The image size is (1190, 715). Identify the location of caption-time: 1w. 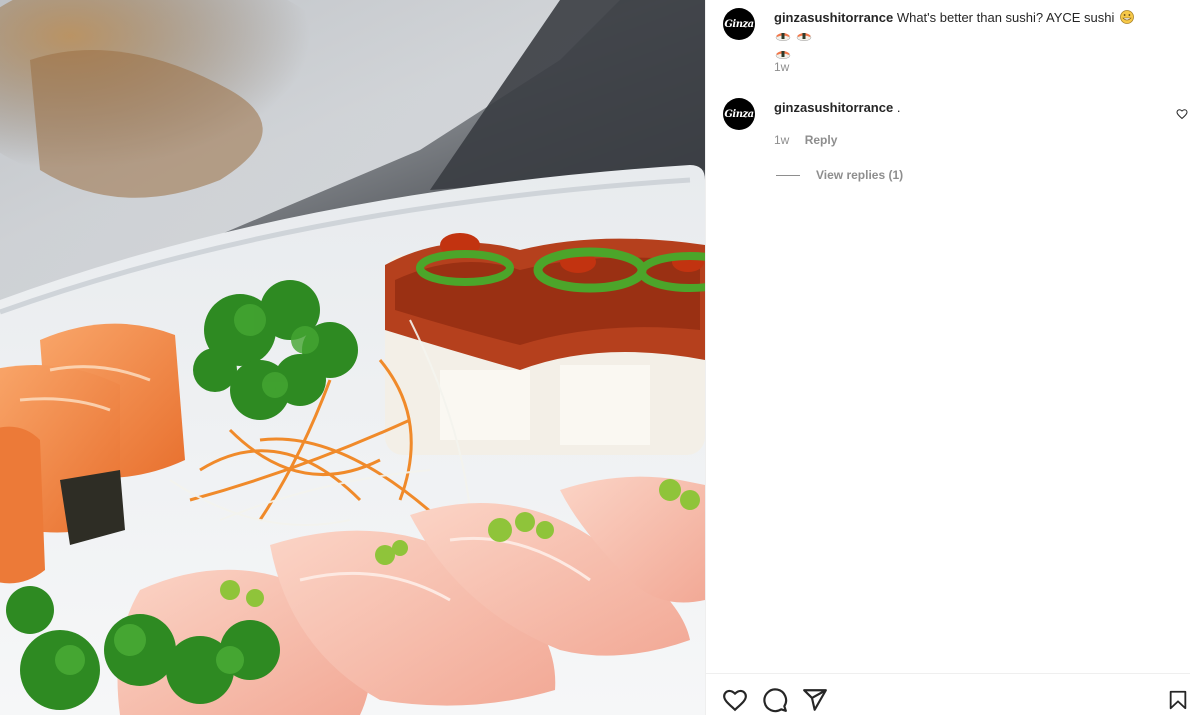
(781, 67).